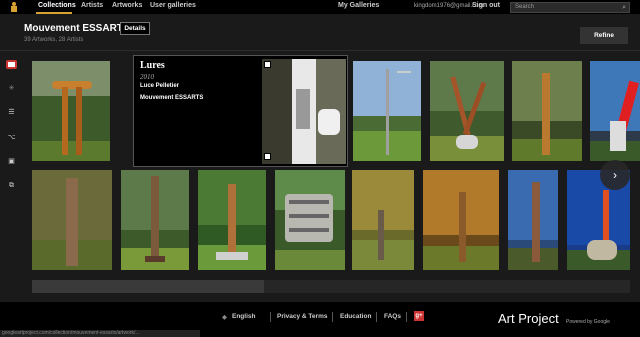  Describe the element at coordinates (11, 88) in the screenshot. I see `loading-icon: ✳` at that location.